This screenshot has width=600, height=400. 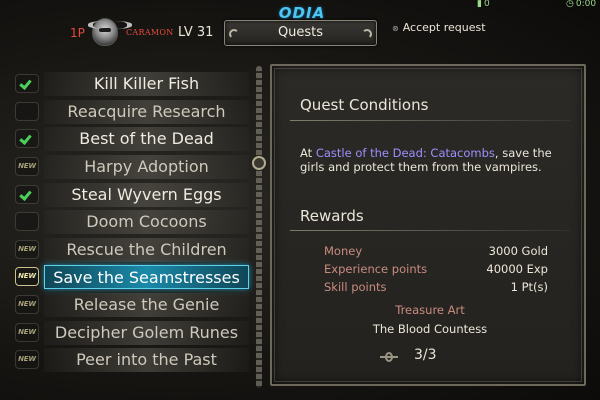 I want to click on reward-value: 40000 Exp, so click(x=517, y=269).